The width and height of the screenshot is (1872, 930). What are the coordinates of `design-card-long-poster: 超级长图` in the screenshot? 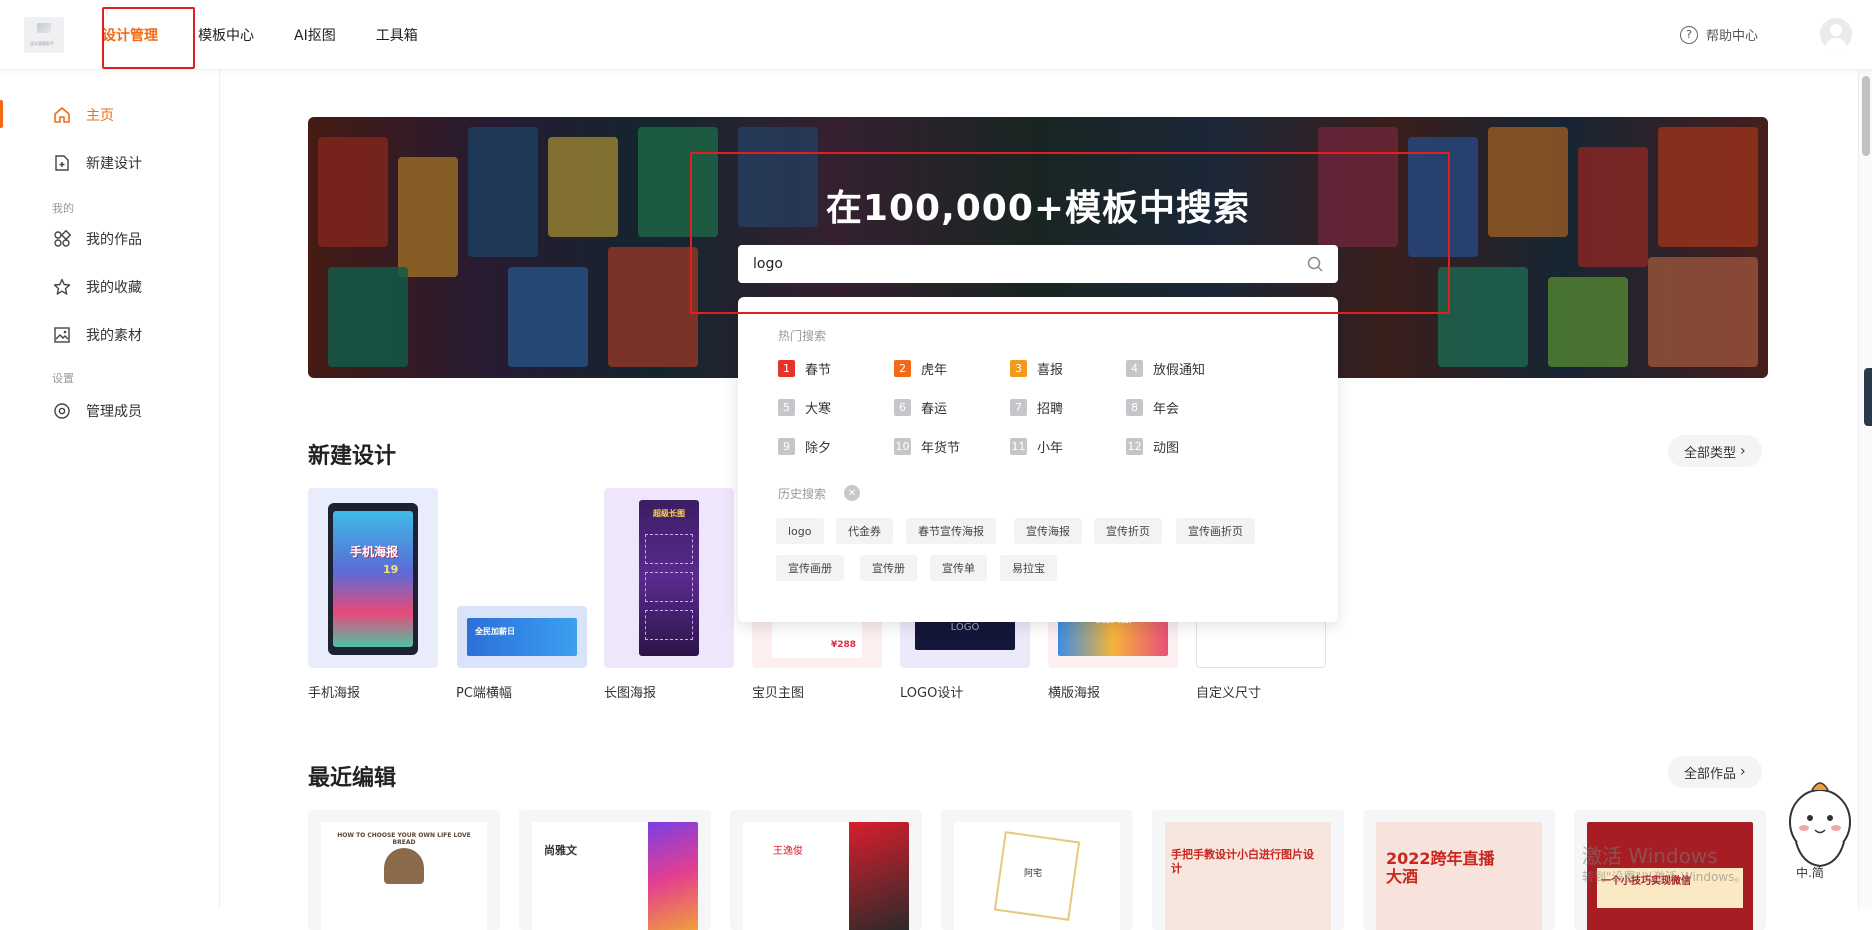 It's located at (669, 578).